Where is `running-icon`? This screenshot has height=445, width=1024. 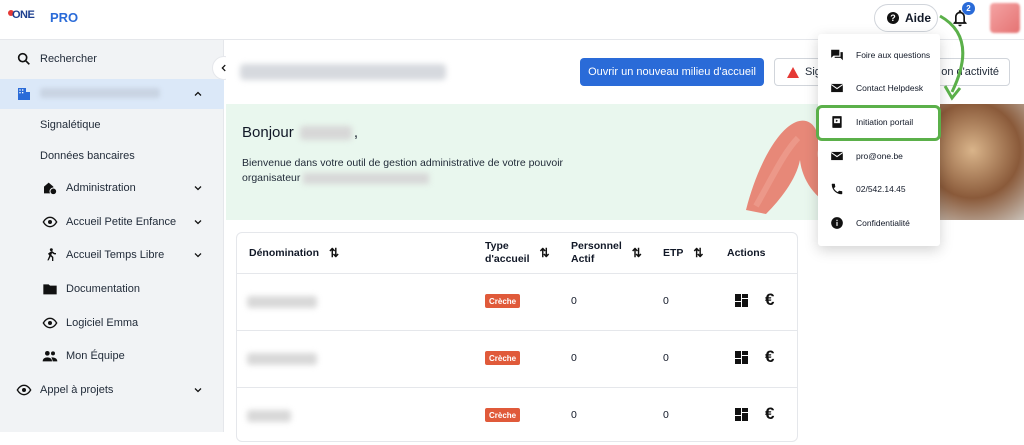
running-icon is located at coordinates (51, 254).